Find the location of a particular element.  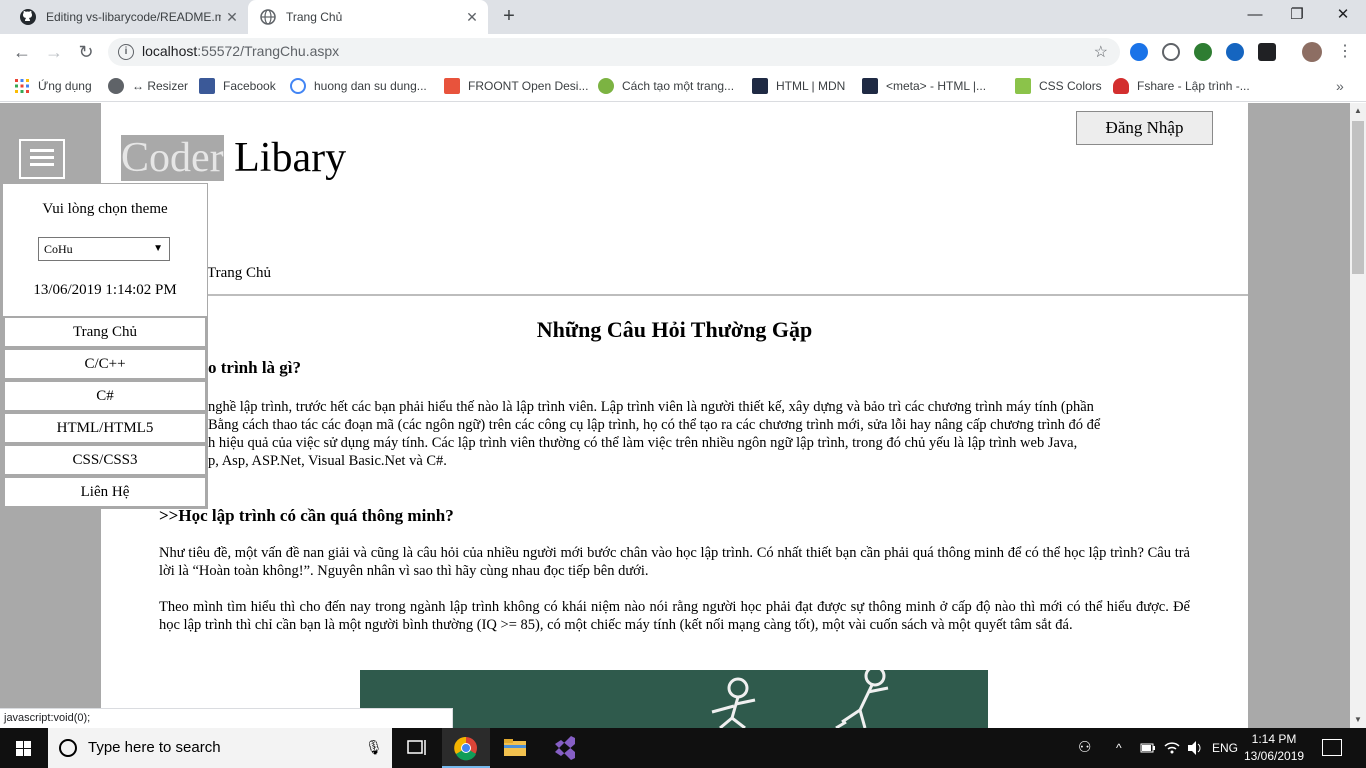

back-button: ← is located at coordinates (22, 52).